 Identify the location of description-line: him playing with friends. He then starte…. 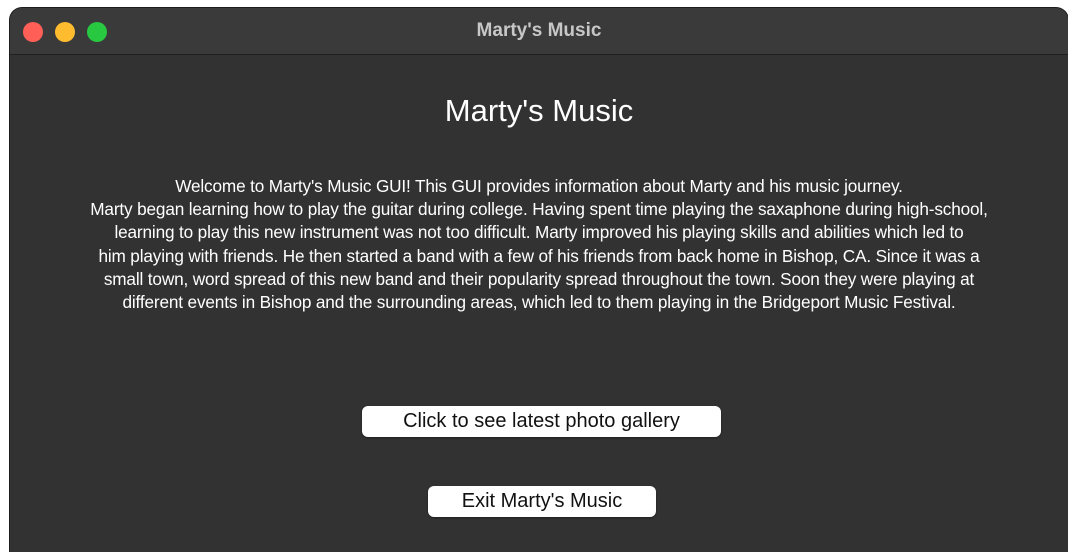
(539, 255).